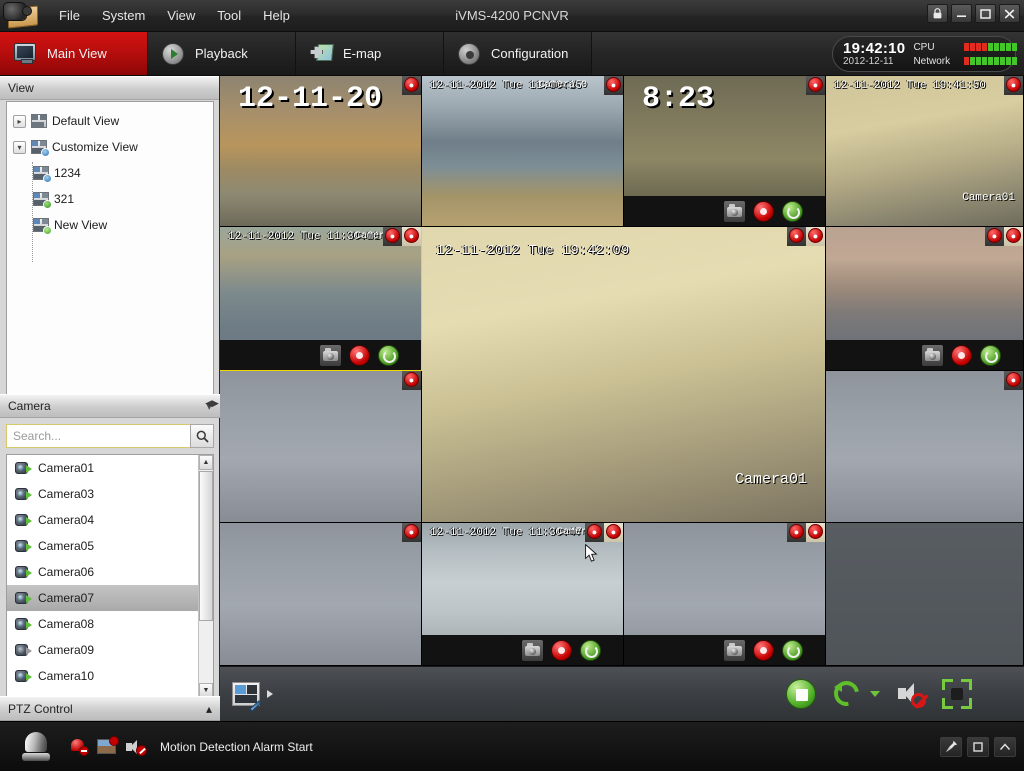 The width and height of the screenshot is (1024, 771). What do you see at coordinates (875, 694) in the screenshot?
I see `triangle-down-icon` at bounding box center [875, 694].